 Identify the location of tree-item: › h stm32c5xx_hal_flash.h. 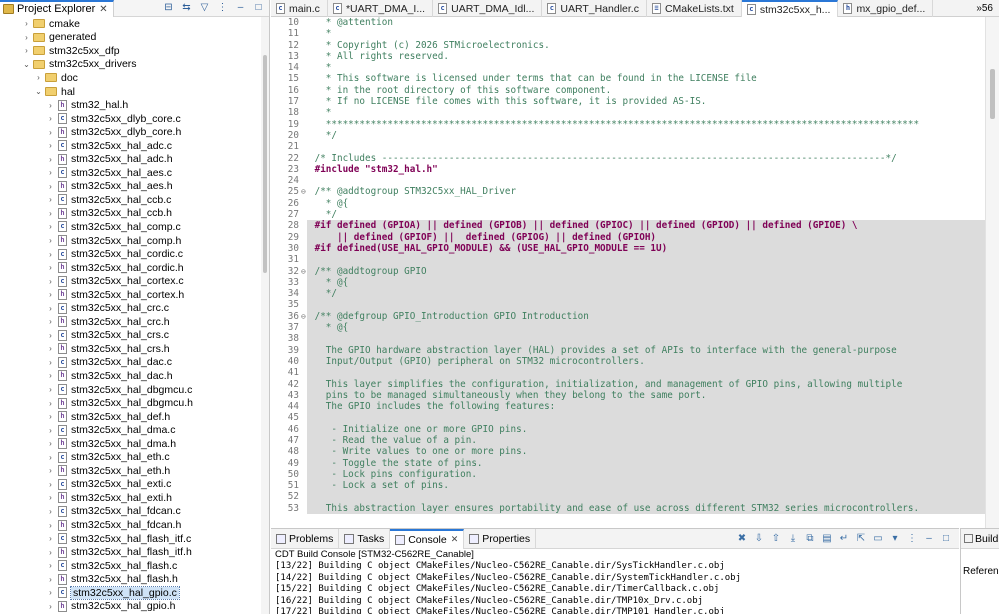
(130, 579).